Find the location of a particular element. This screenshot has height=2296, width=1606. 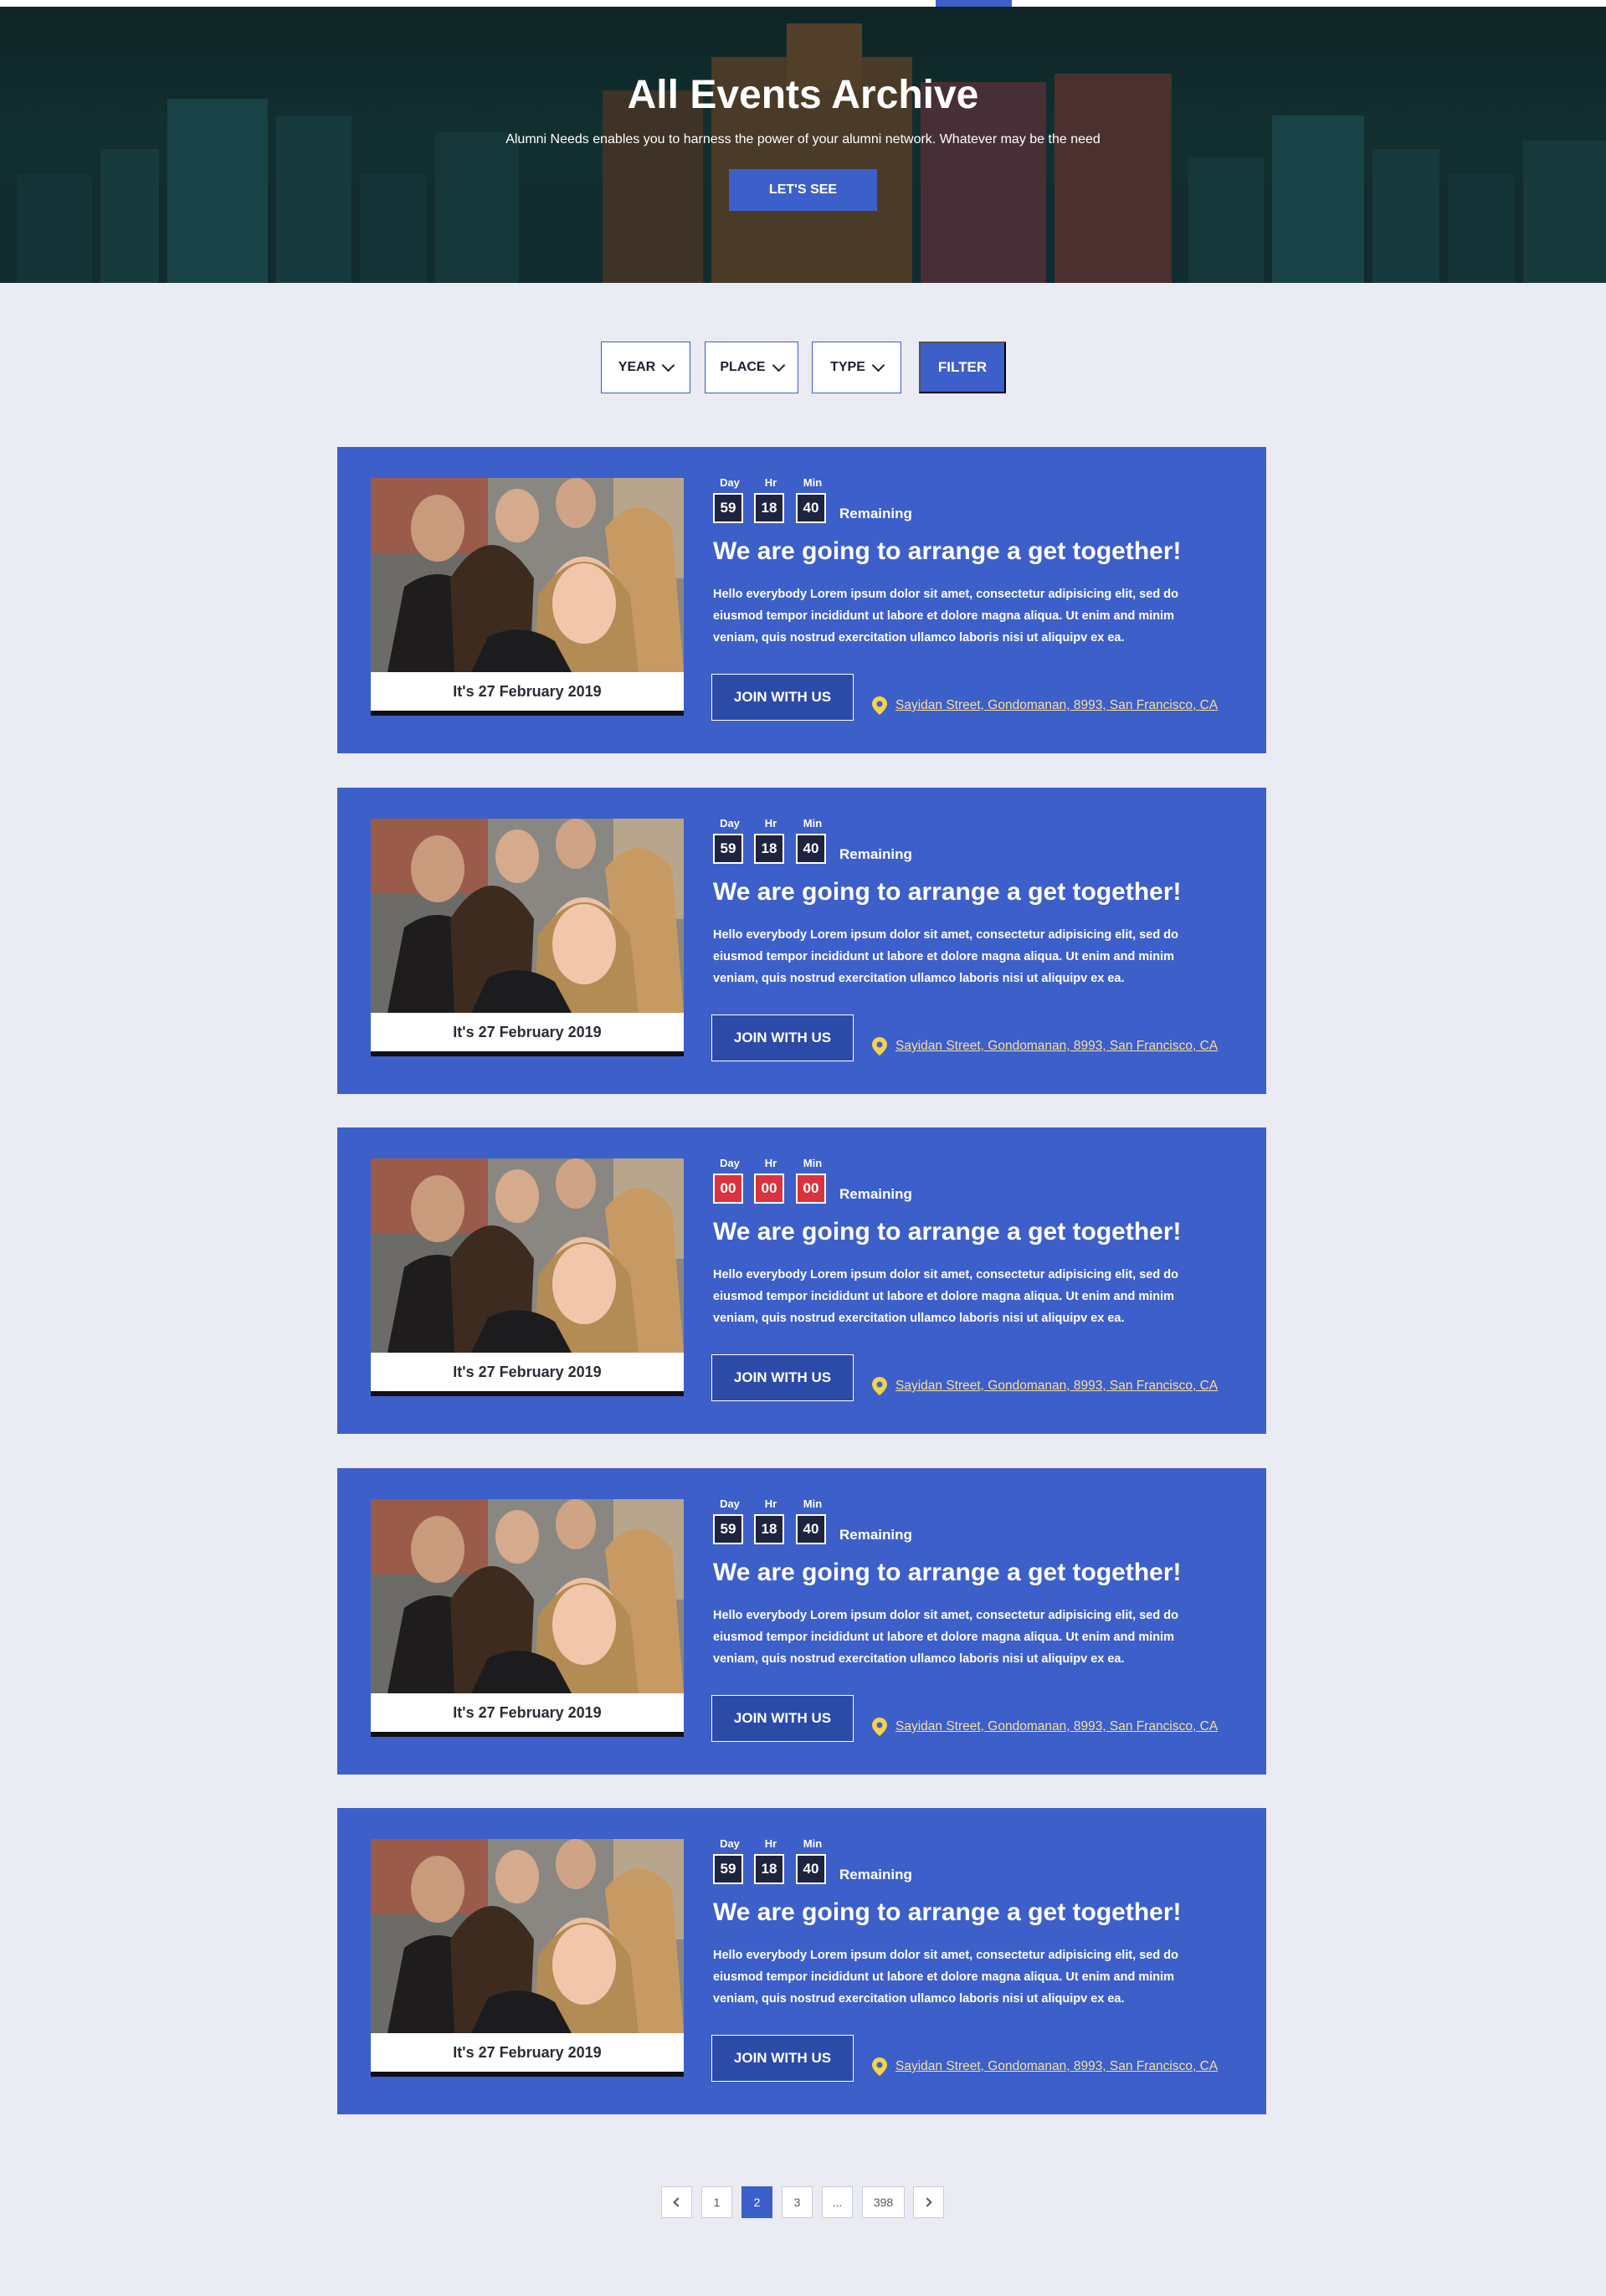

pagination-next is located at coordinates (928, 2202).